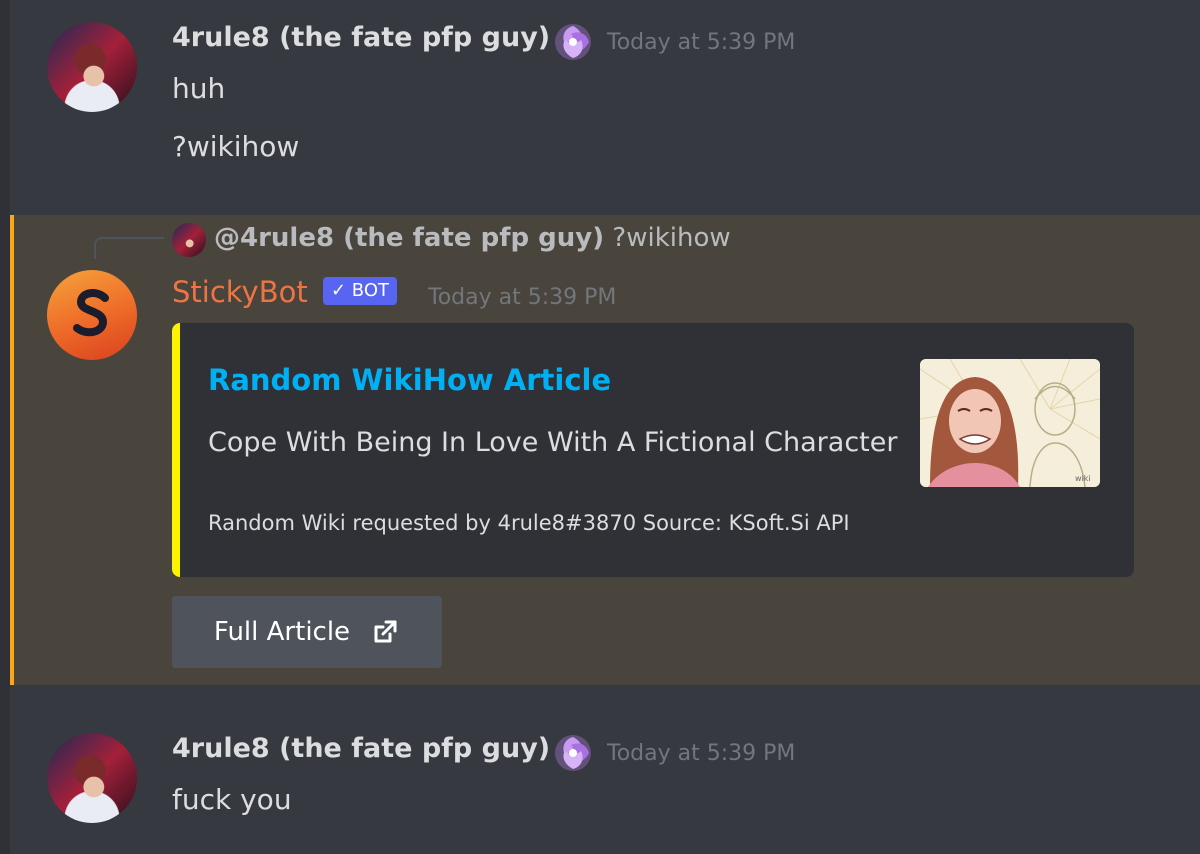  I want to click on embed-thumbnail: wiki, so click(1010, 423).